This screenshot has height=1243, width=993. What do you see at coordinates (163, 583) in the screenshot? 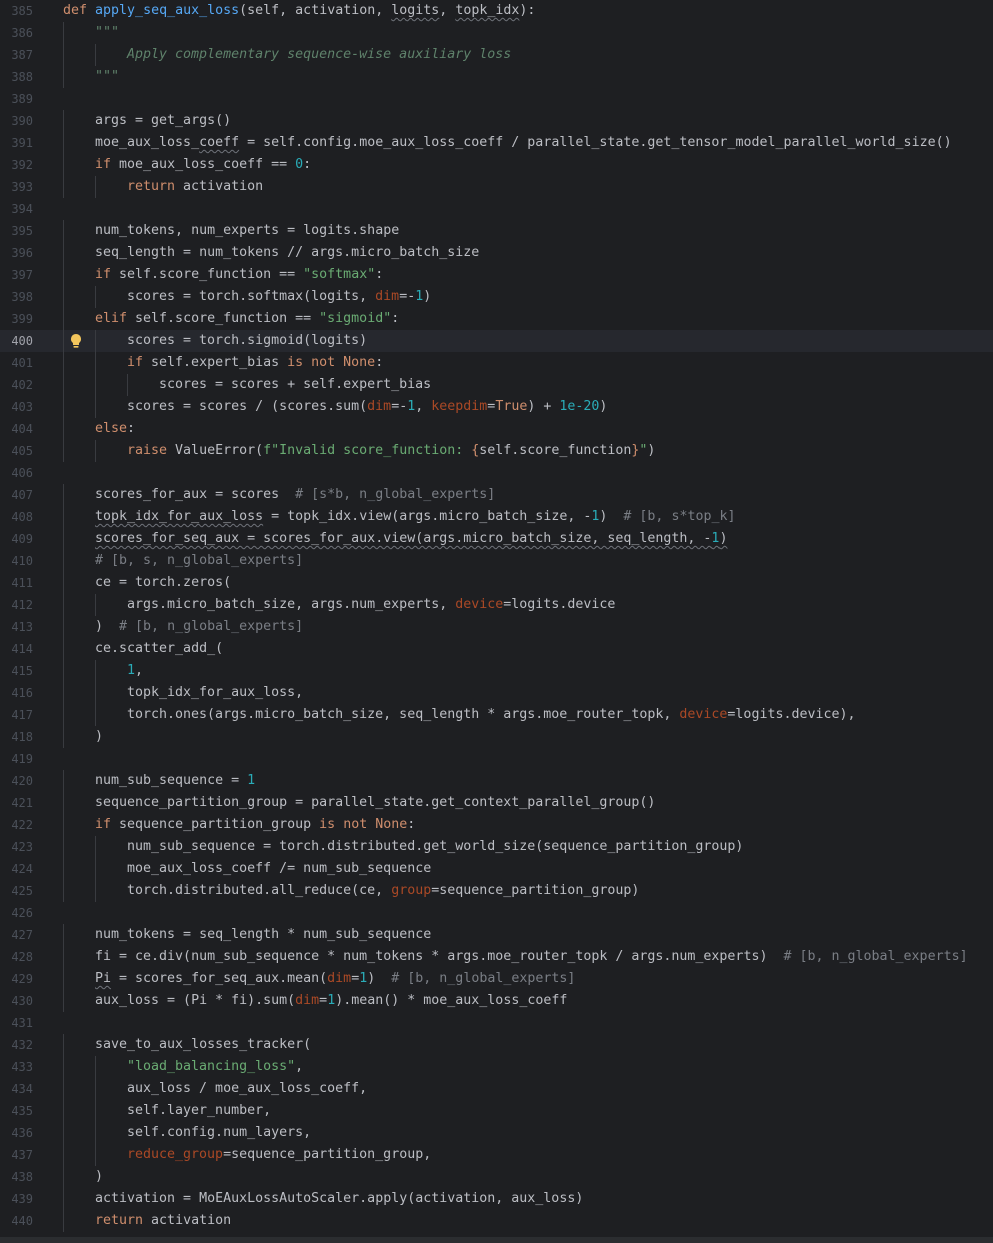
I see `code-text: ce = torch.zeros(` at bounding box center [163, 583].